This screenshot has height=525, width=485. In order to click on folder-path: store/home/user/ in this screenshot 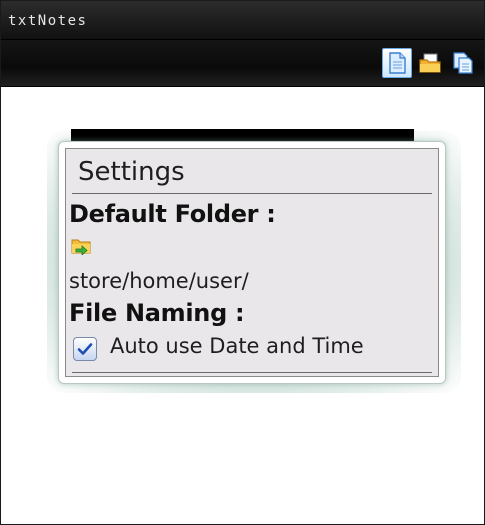, I will do `click(159, 281)`.